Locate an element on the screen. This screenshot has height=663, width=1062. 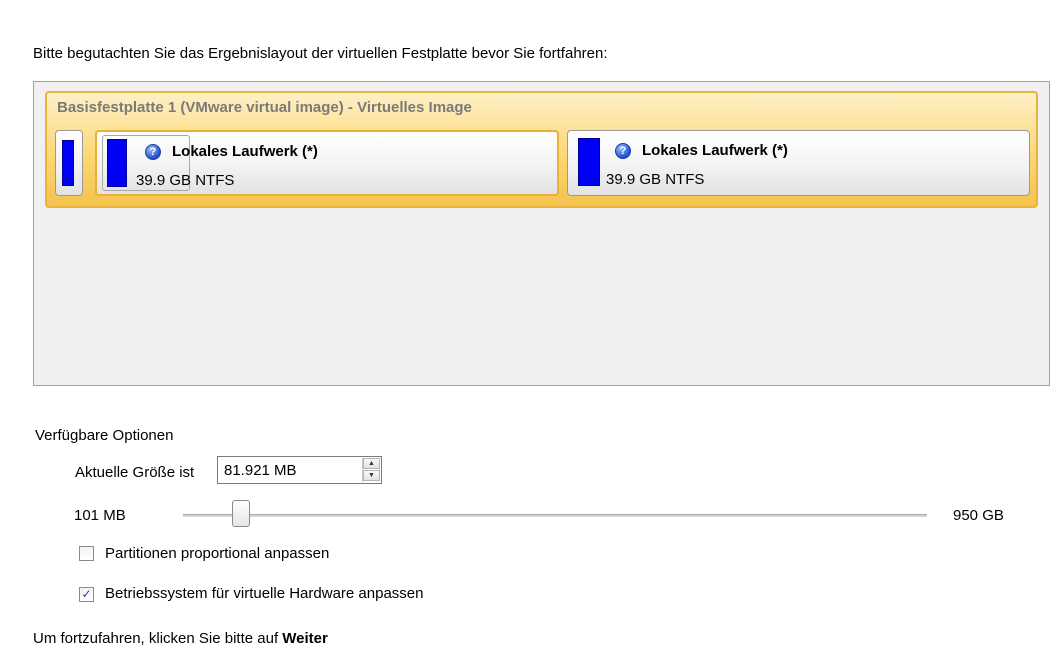
size-slider-thumb is located at coordinates (241, 513).